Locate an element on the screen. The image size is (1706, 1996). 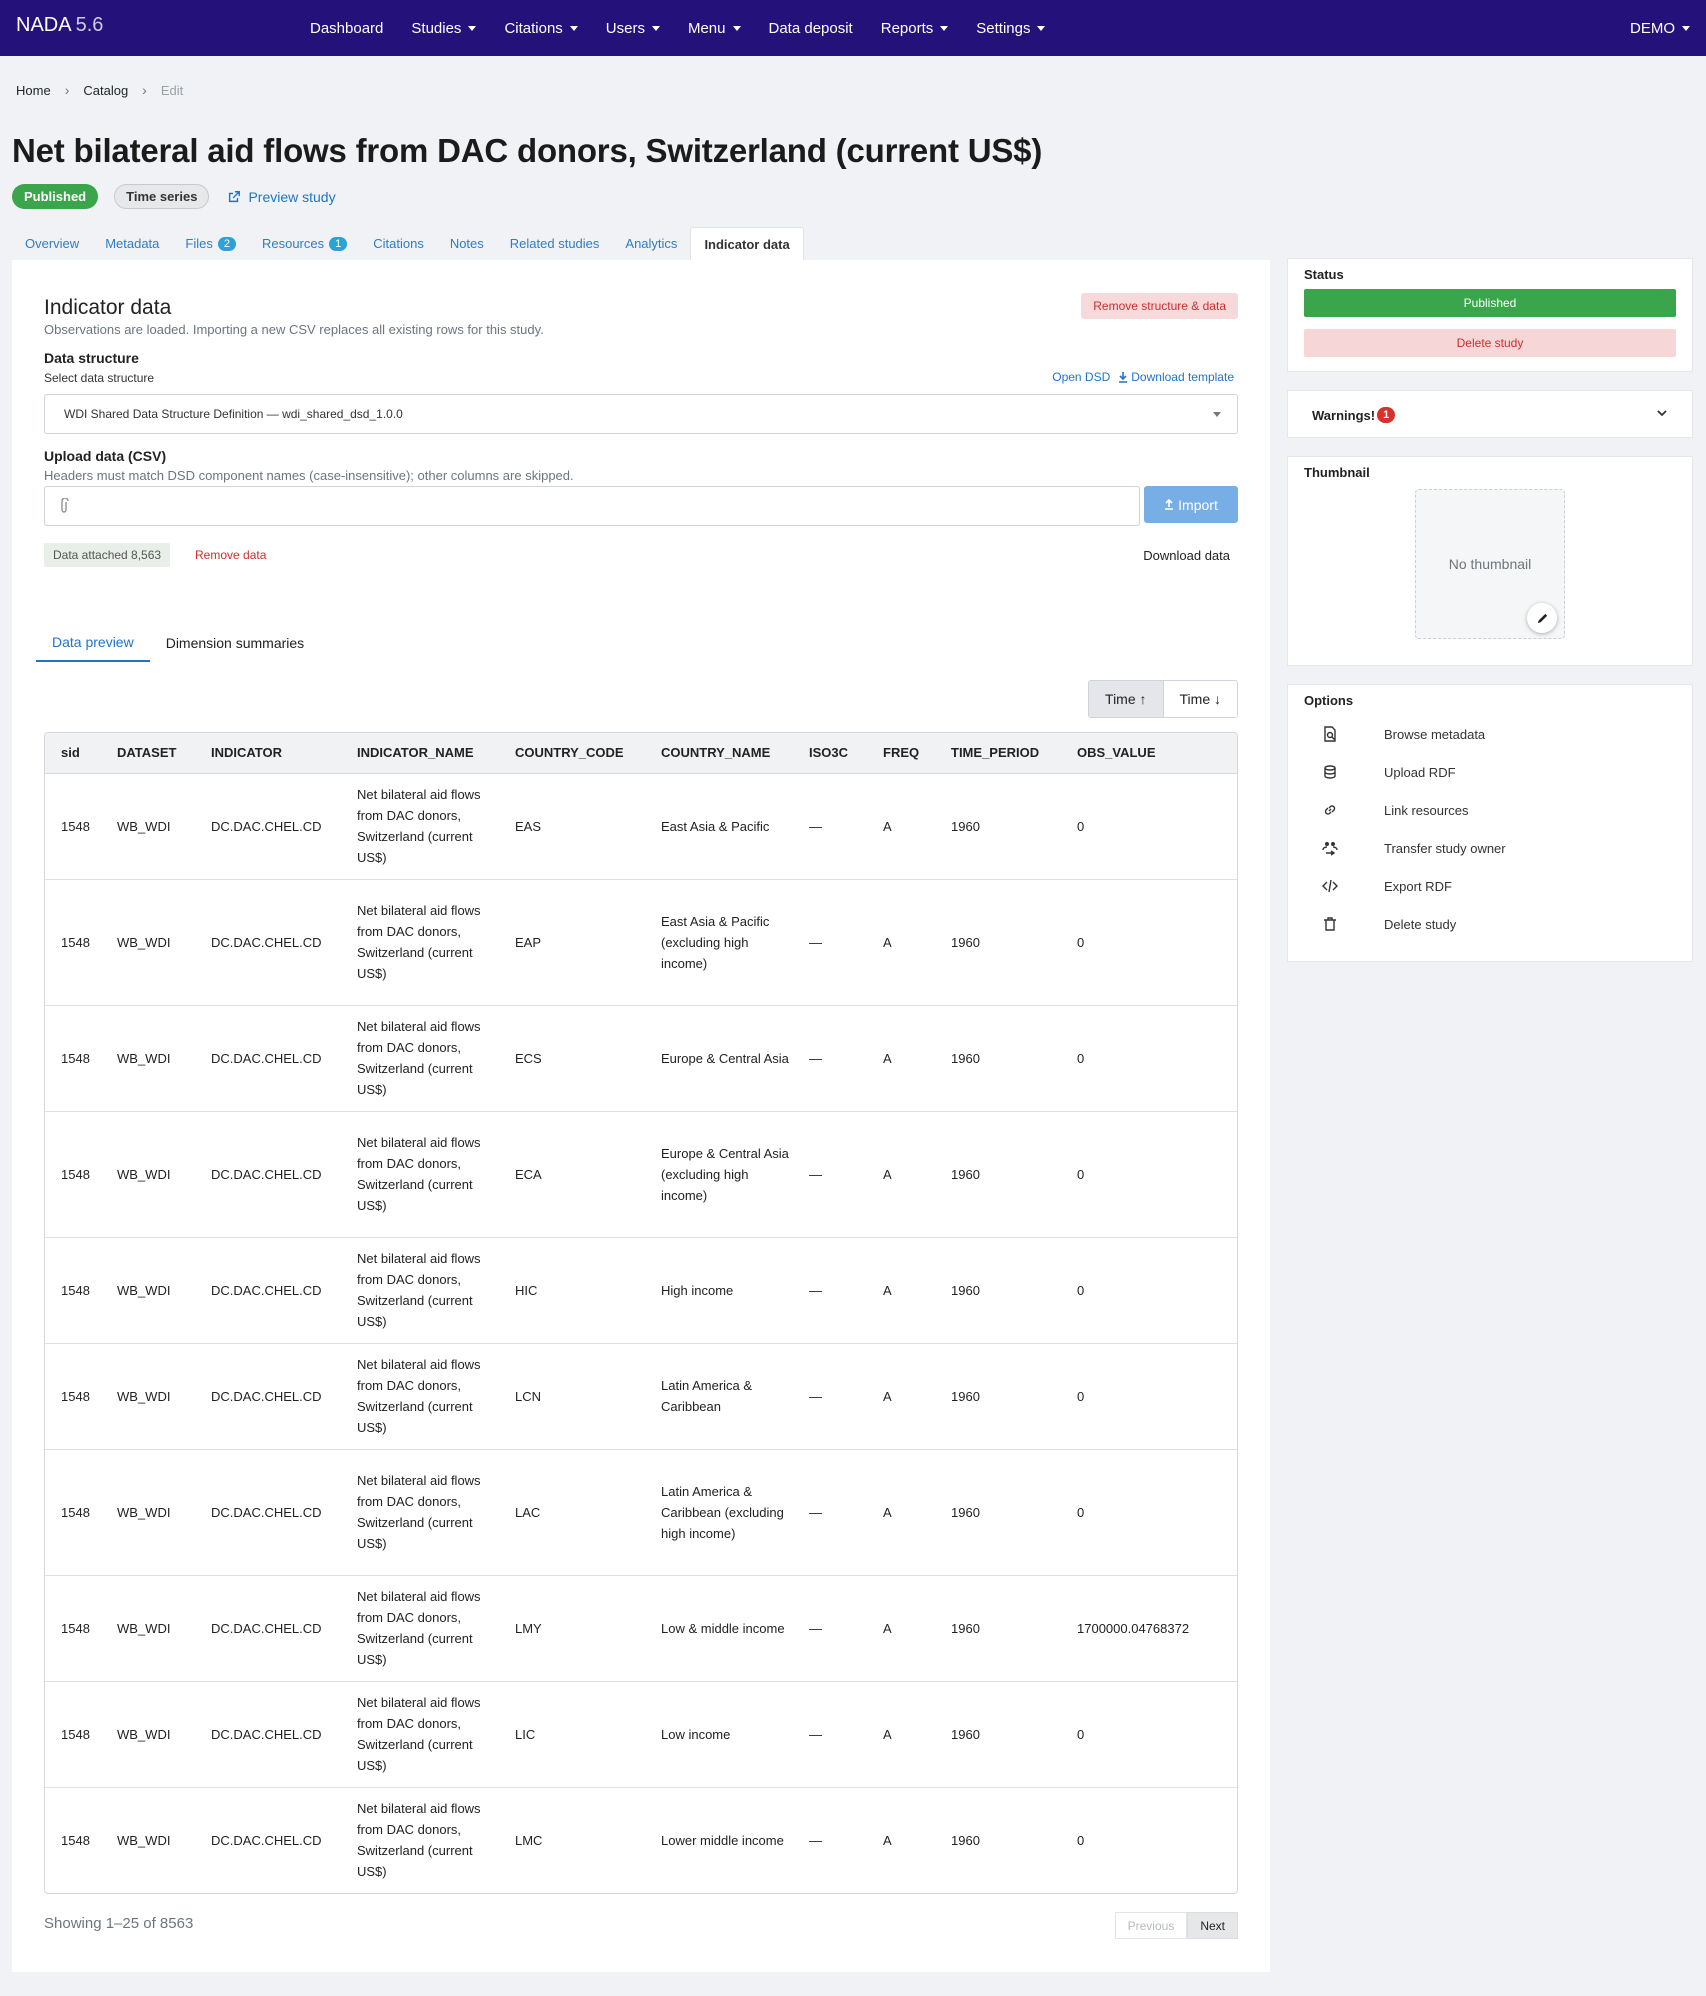
preview-study-link: Preview study is located at coordinates (281, 196).